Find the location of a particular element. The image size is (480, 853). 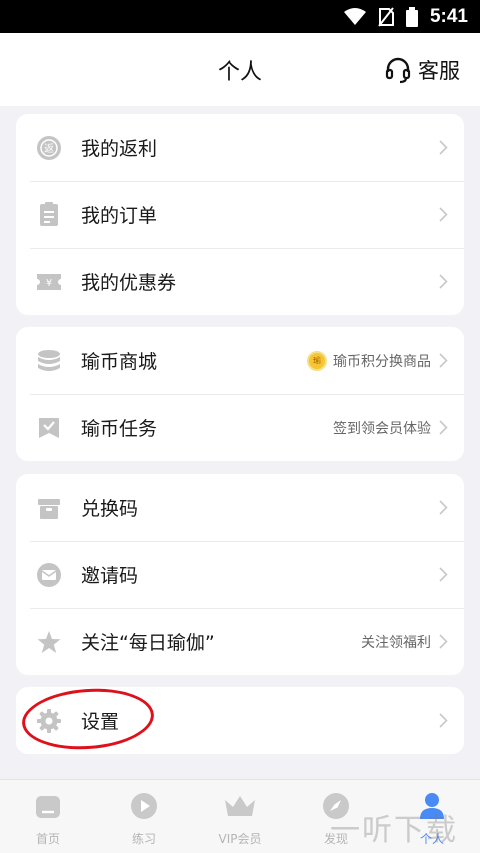

redeem-box-icon is located at coordinates (49, 508).